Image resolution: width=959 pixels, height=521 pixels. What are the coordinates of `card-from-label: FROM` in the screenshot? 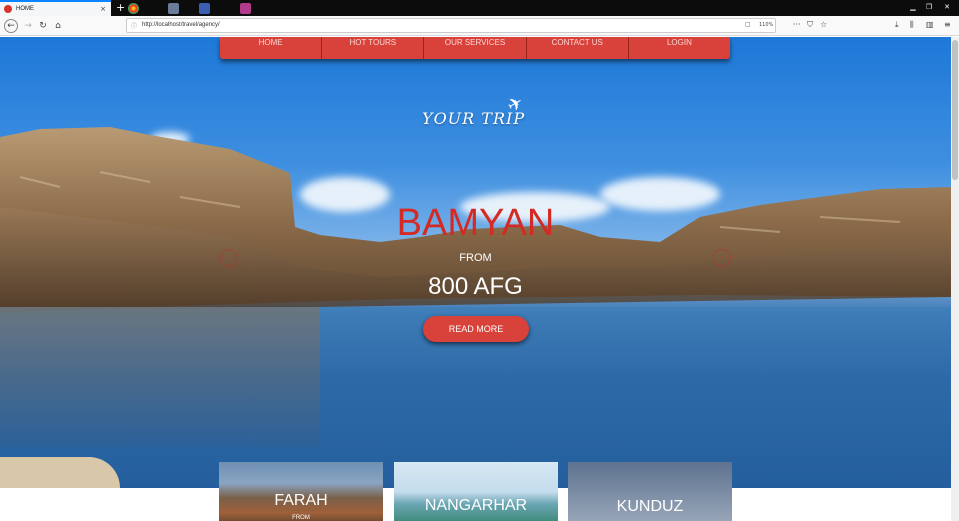 It's located at (301, 518).